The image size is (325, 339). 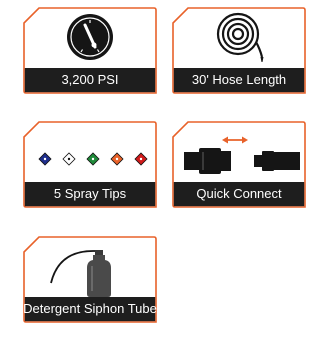 What do you see at coordinates (90, 279) in the screenshot?
I see `feature-card-detergent-siphon: Detergent Siphon Tube` at bounding box center [90, 279].